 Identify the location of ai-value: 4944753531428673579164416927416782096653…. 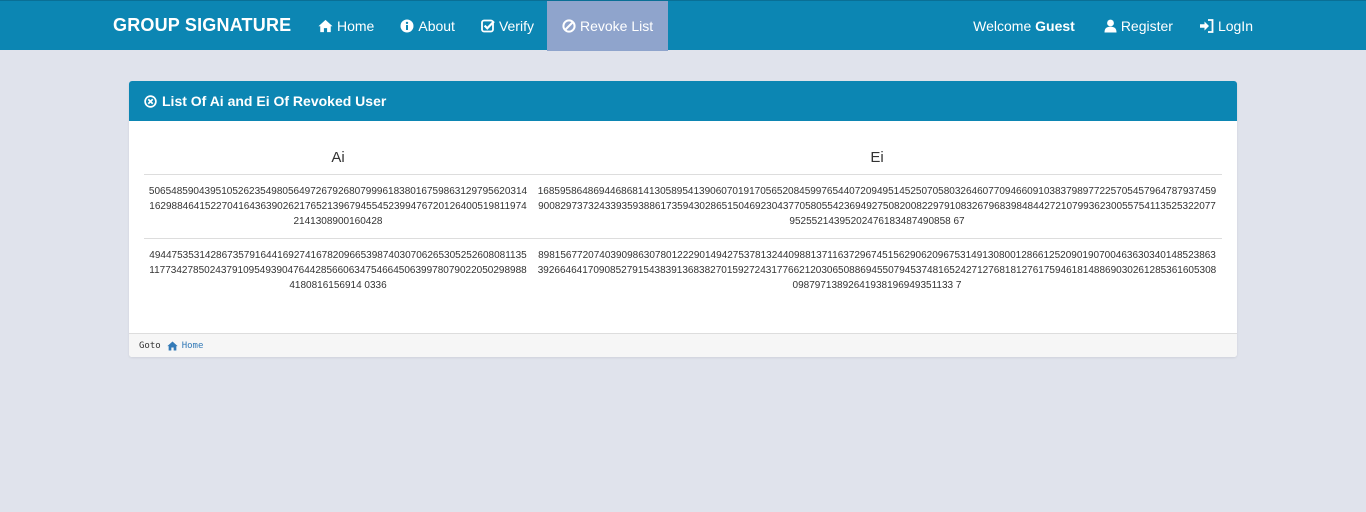
(338, 270).